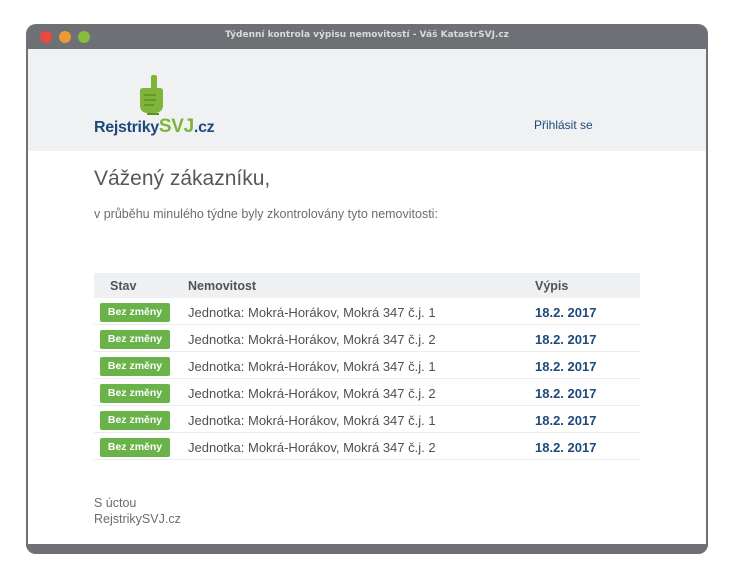  I want to click on pointing-hand-icon, so click(151, 95).